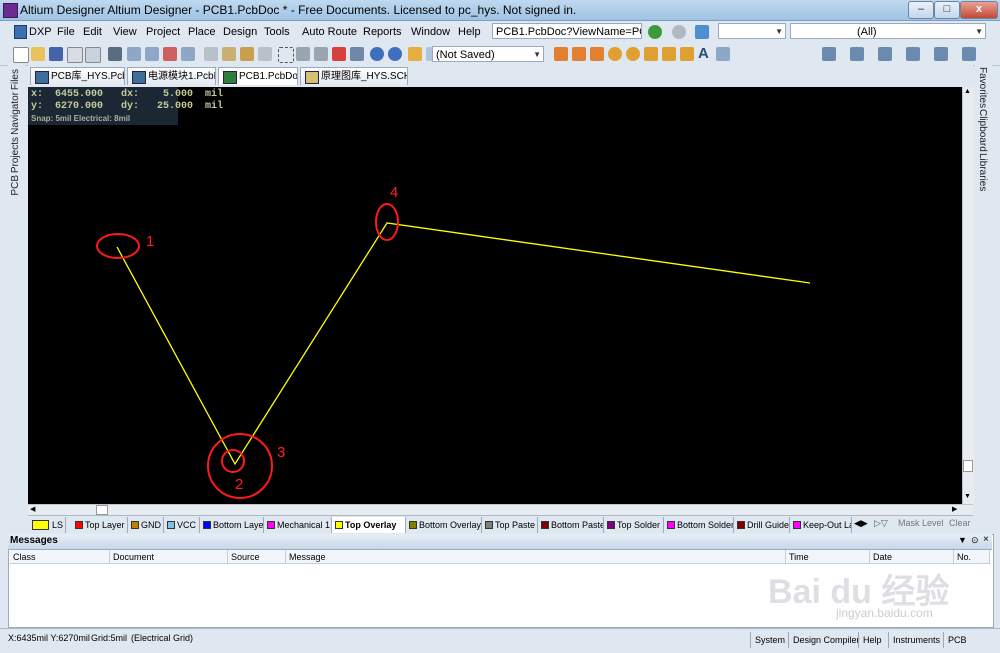 The width and height of the screenshot is (1000, 653). What do you see at coordinates (921, 523) in the screenshot?
I see `mask-level-button: Mask Level` at bounding box center [921, 523].